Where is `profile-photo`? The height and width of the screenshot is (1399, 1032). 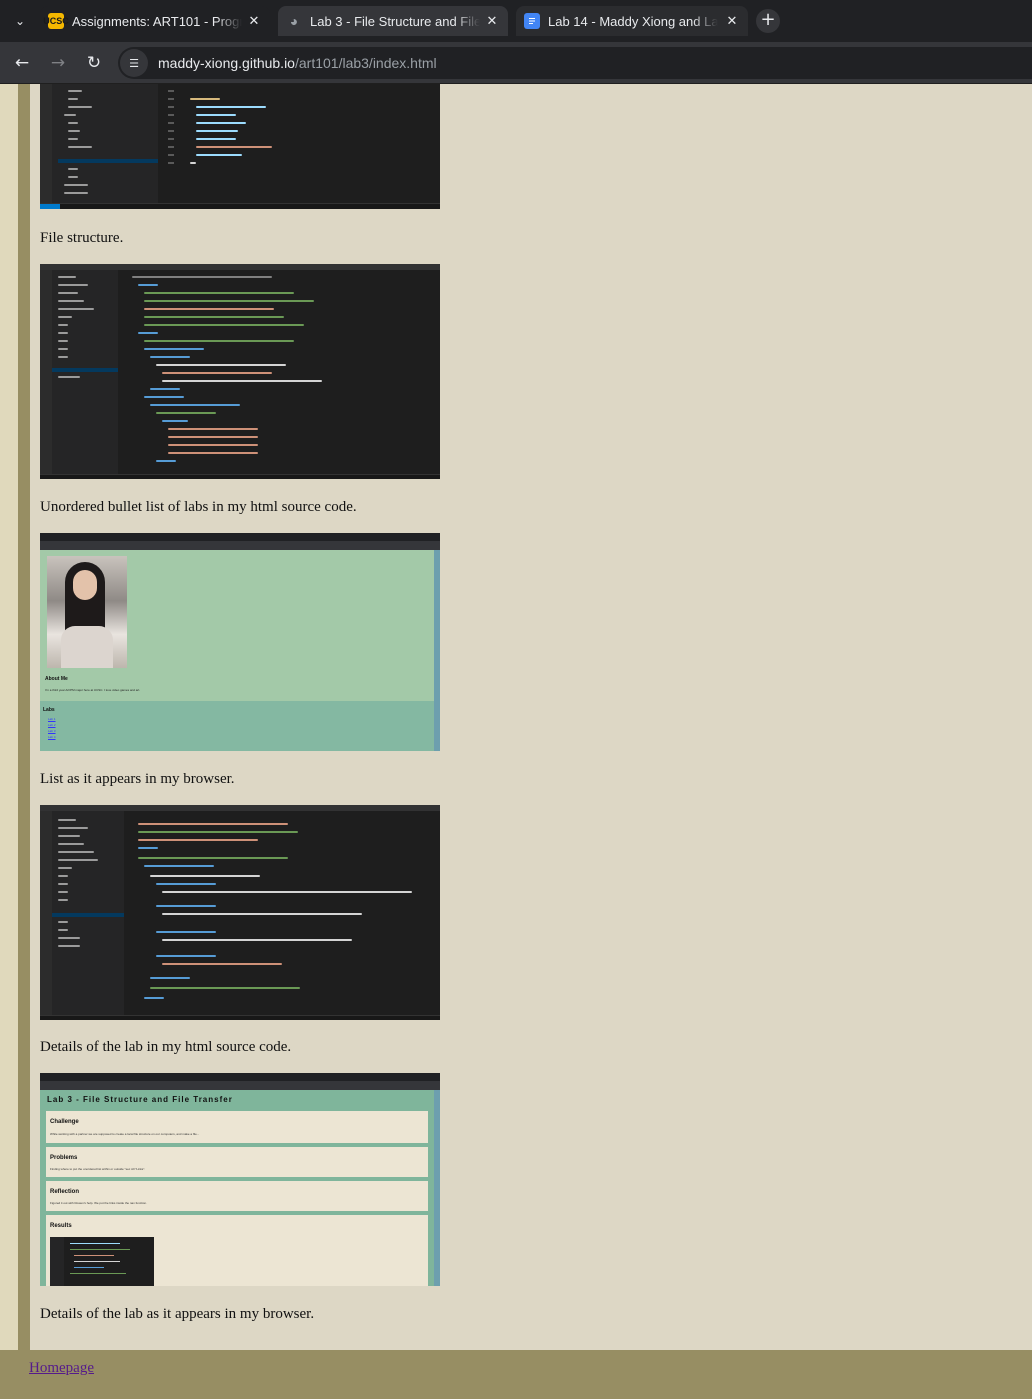 profile-photo is located at coordinates (87, 612).